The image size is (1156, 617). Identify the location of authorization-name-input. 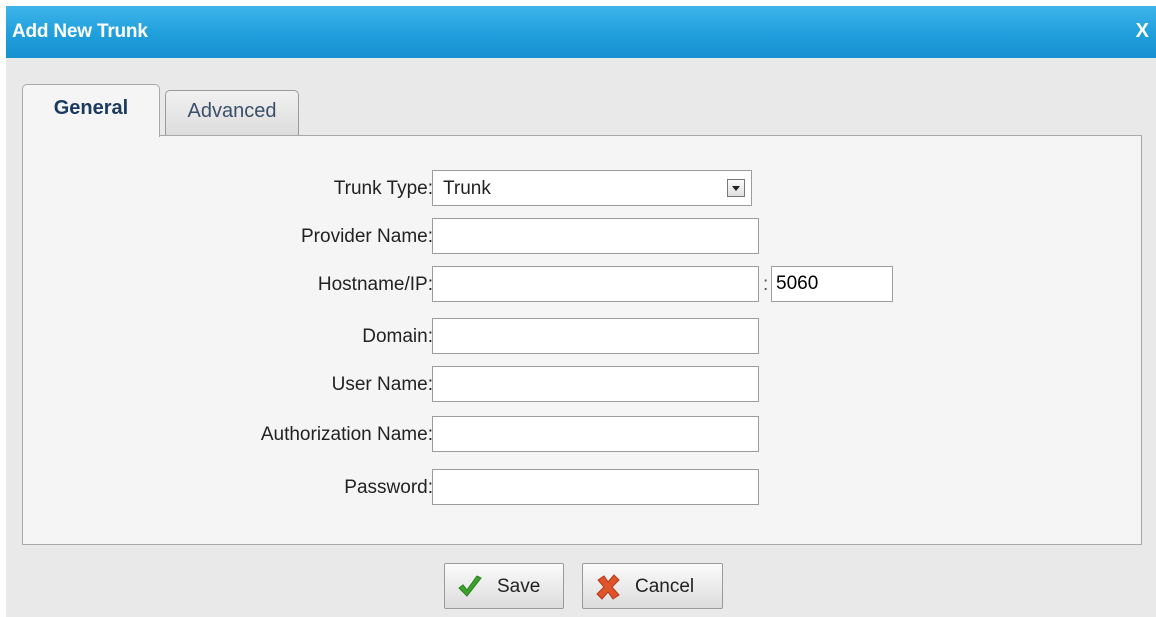
(595, 434).